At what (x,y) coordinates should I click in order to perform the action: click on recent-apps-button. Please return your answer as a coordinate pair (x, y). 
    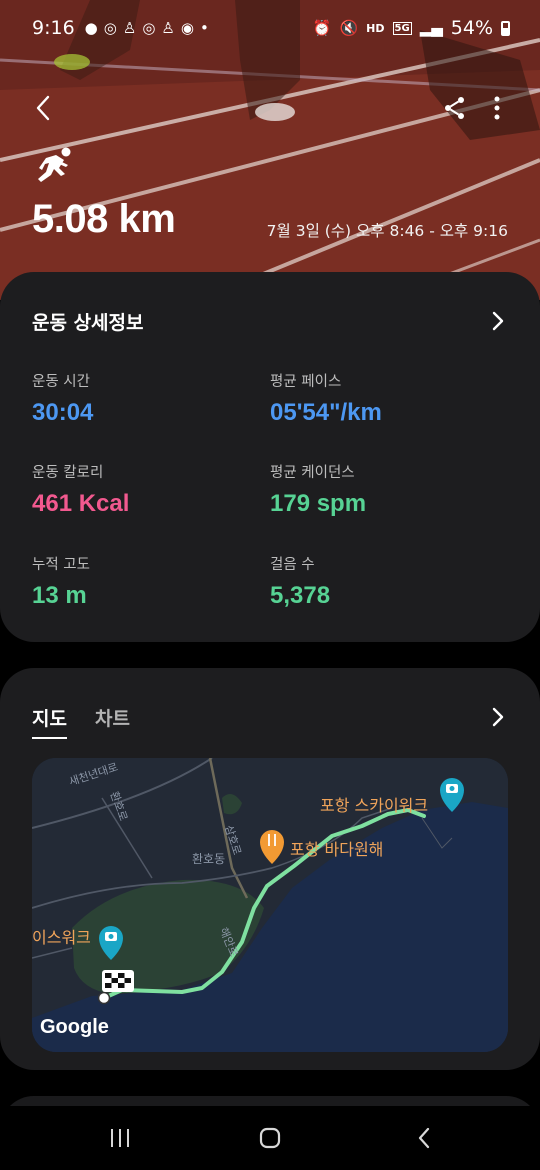
    Looking at the image, I should click on (120, 1138).